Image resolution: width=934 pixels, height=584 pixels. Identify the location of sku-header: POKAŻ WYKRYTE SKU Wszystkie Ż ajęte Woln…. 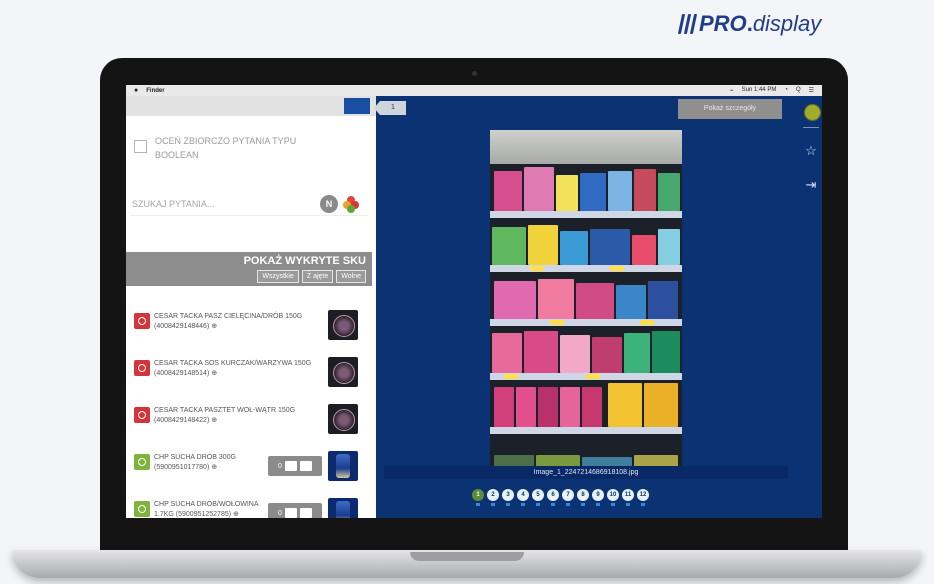
(249, 269).